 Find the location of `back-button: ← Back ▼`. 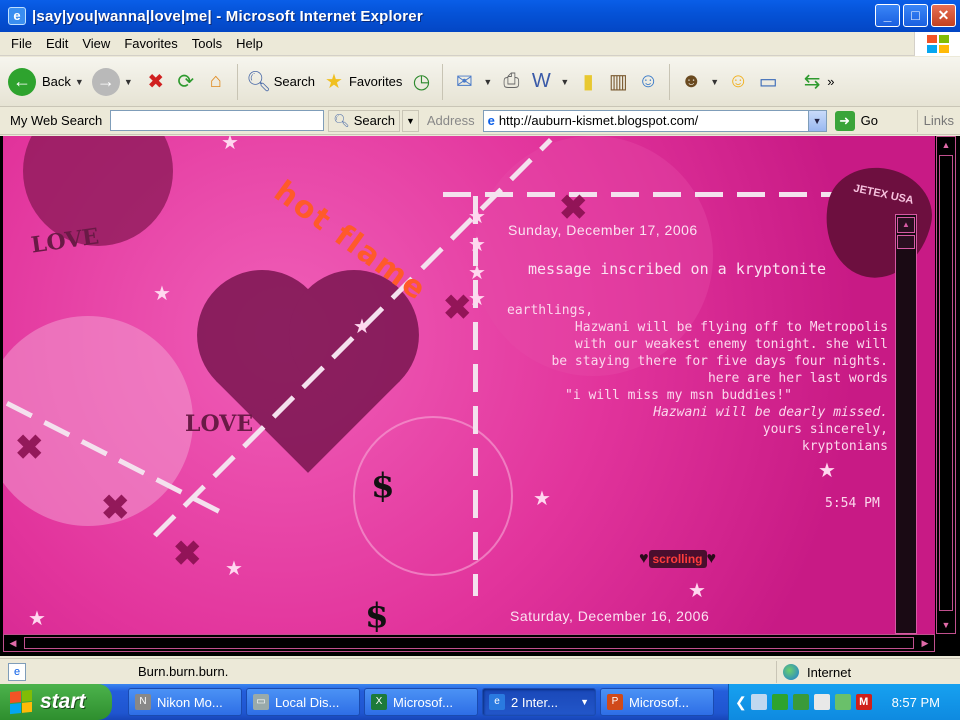

back-button: ← Back ▼ is located at coordinates (48, 82).